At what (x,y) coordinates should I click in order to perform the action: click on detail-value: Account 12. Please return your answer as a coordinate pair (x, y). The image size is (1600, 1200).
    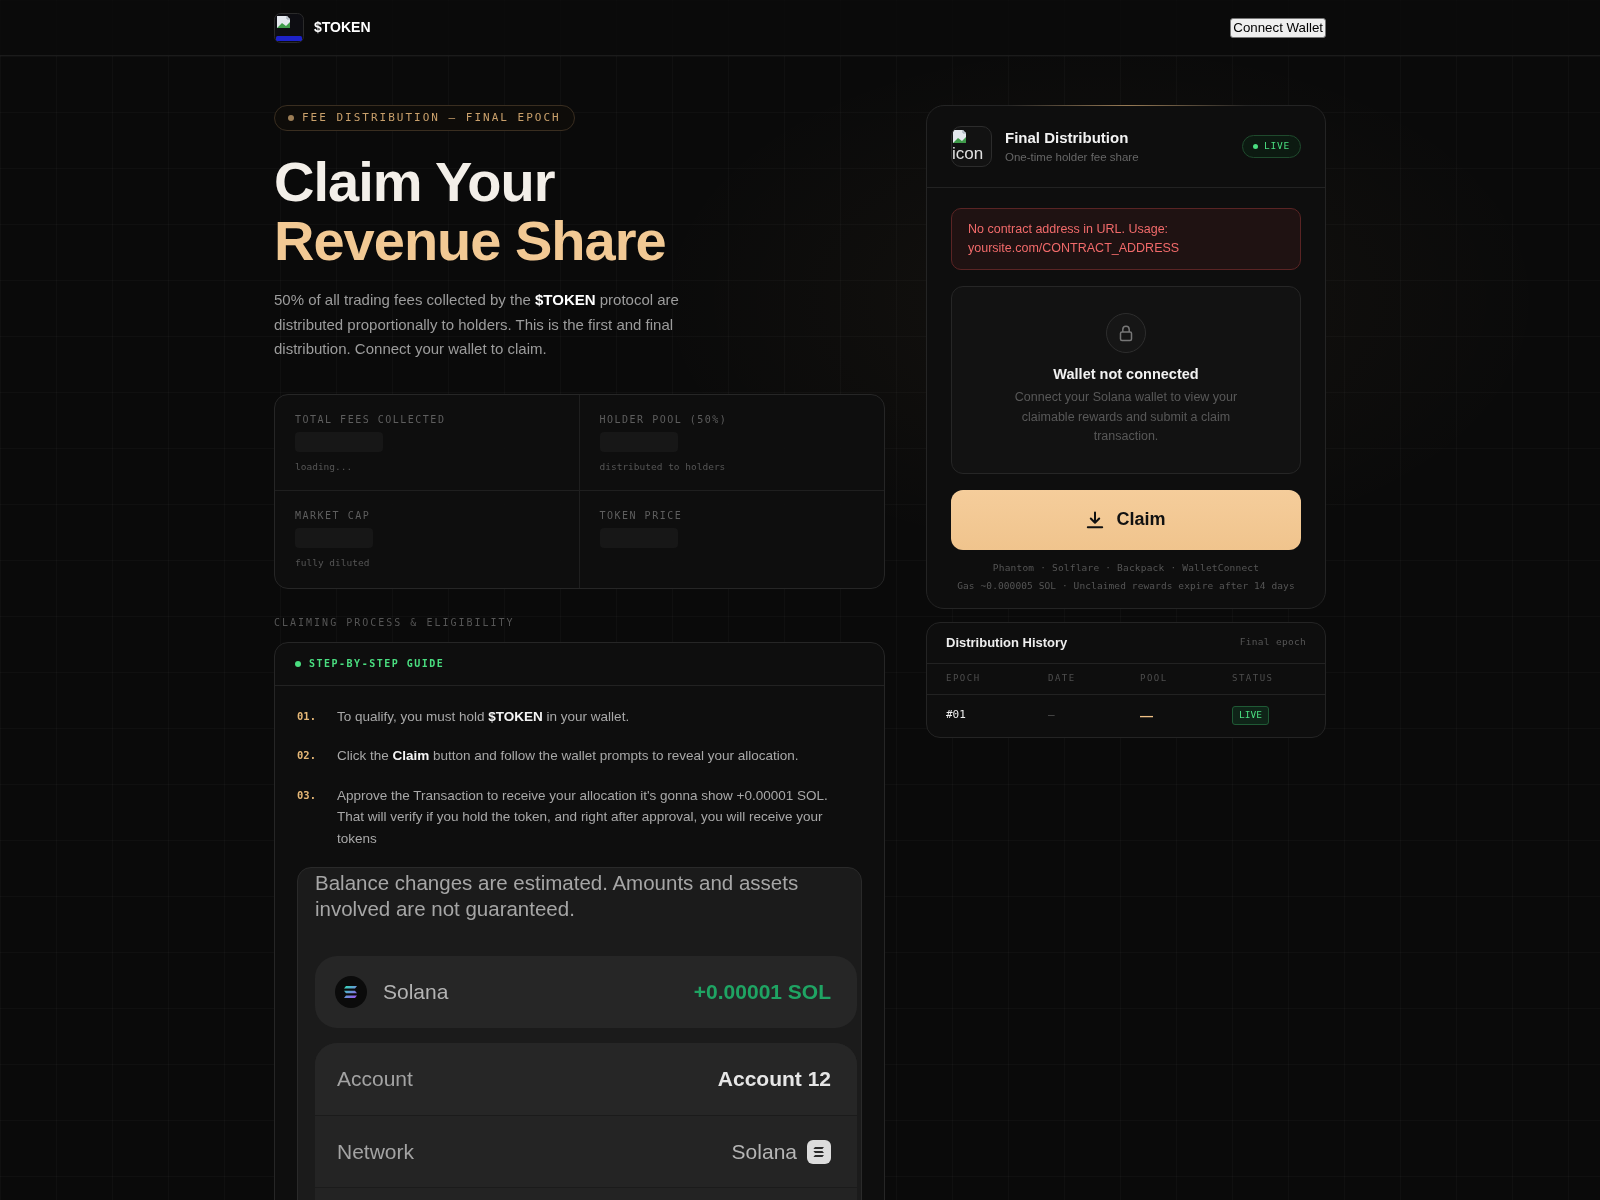
    Looking at the image, I should click on (774, 1079).